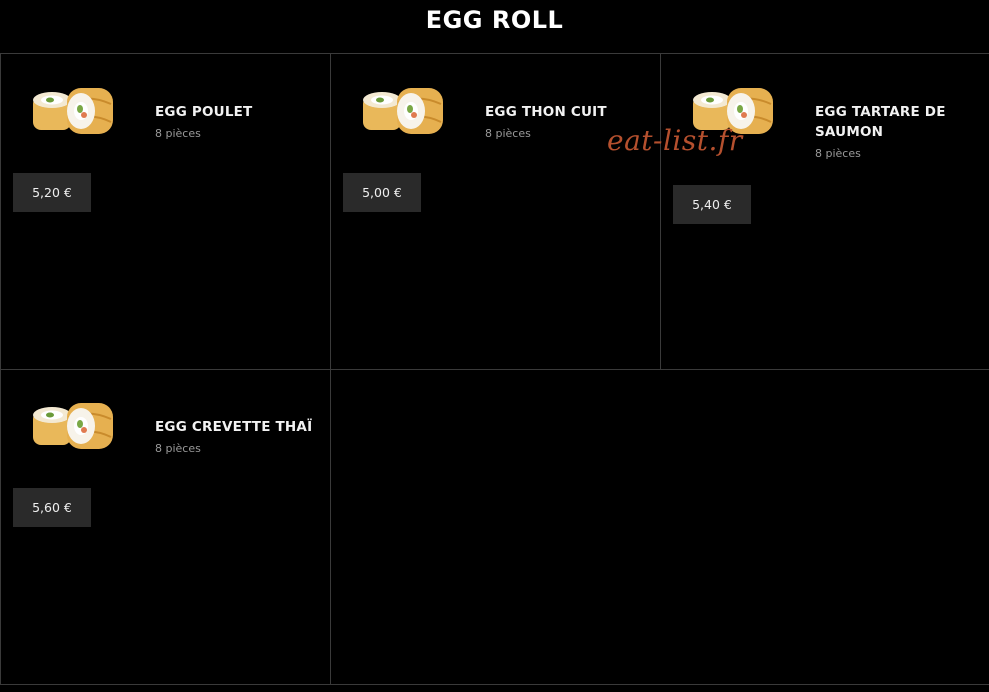 Image resolution: width=989 pixels, height=692 pixels. I want to click on price-button: 5,40 €, so click(712, 204).